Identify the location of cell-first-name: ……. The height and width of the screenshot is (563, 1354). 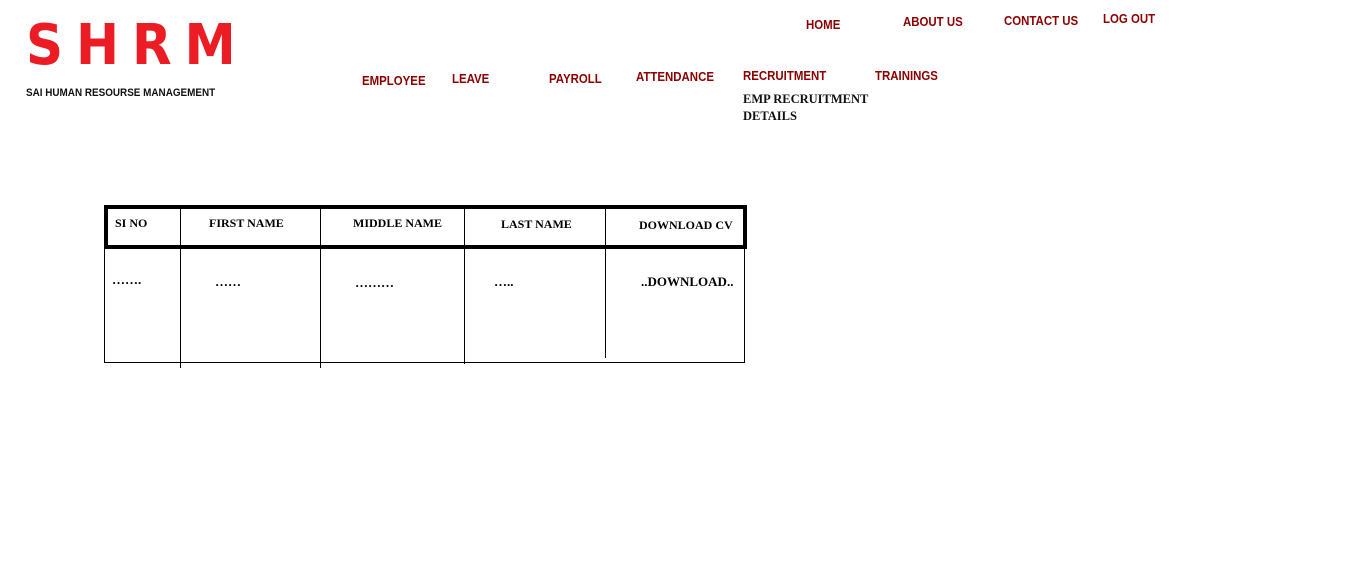
(228, 281).